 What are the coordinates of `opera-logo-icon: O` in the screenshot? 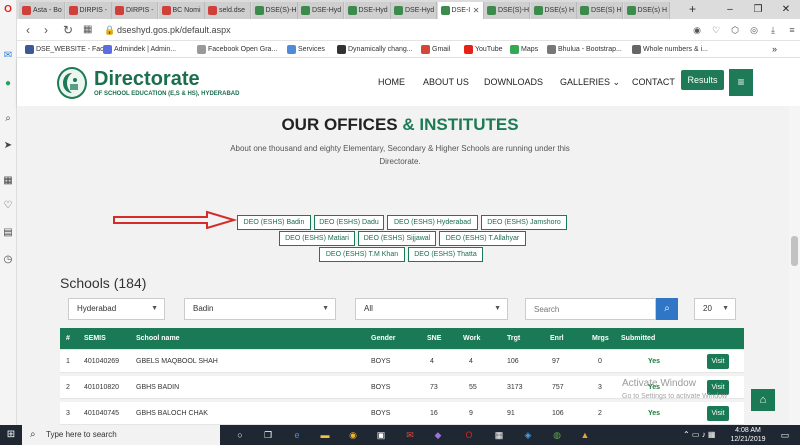 It's located at (8, 10).